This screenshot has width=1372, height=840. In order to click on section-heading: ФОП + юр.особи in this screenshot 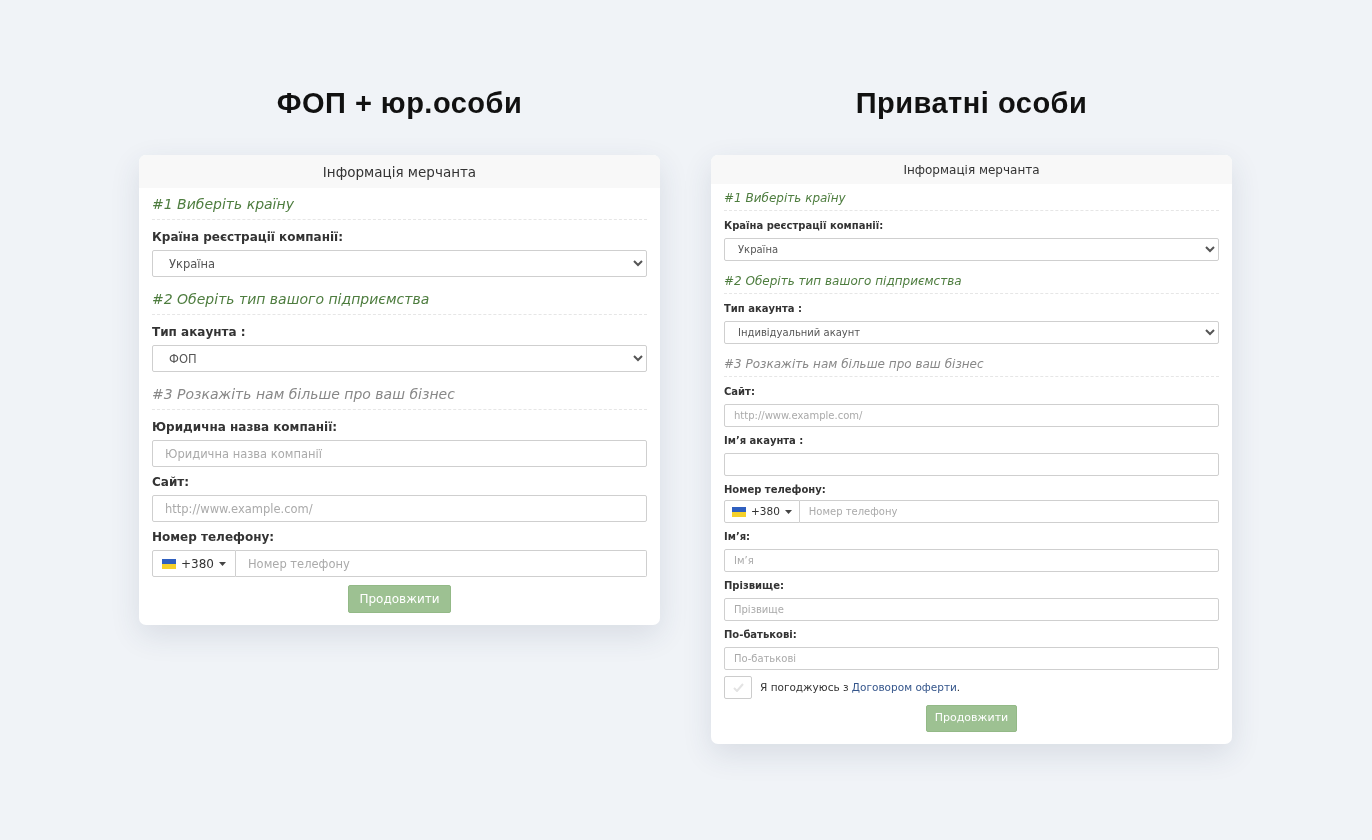, I will do `click(399, 103)`.